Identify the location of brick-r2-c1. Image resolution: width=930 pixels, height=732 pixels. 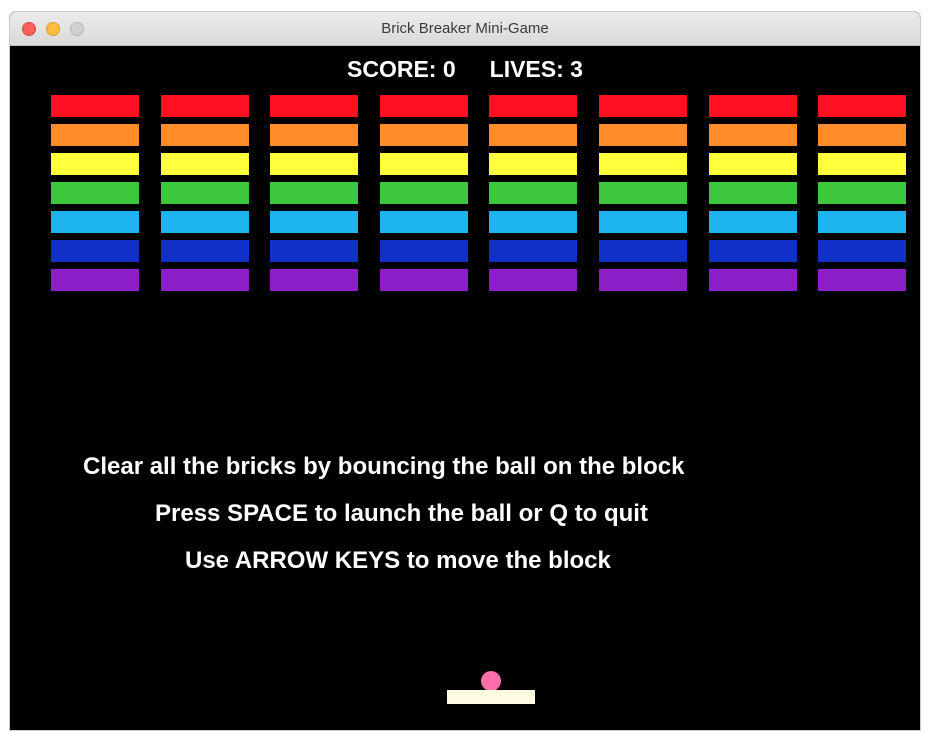
(95, 135).